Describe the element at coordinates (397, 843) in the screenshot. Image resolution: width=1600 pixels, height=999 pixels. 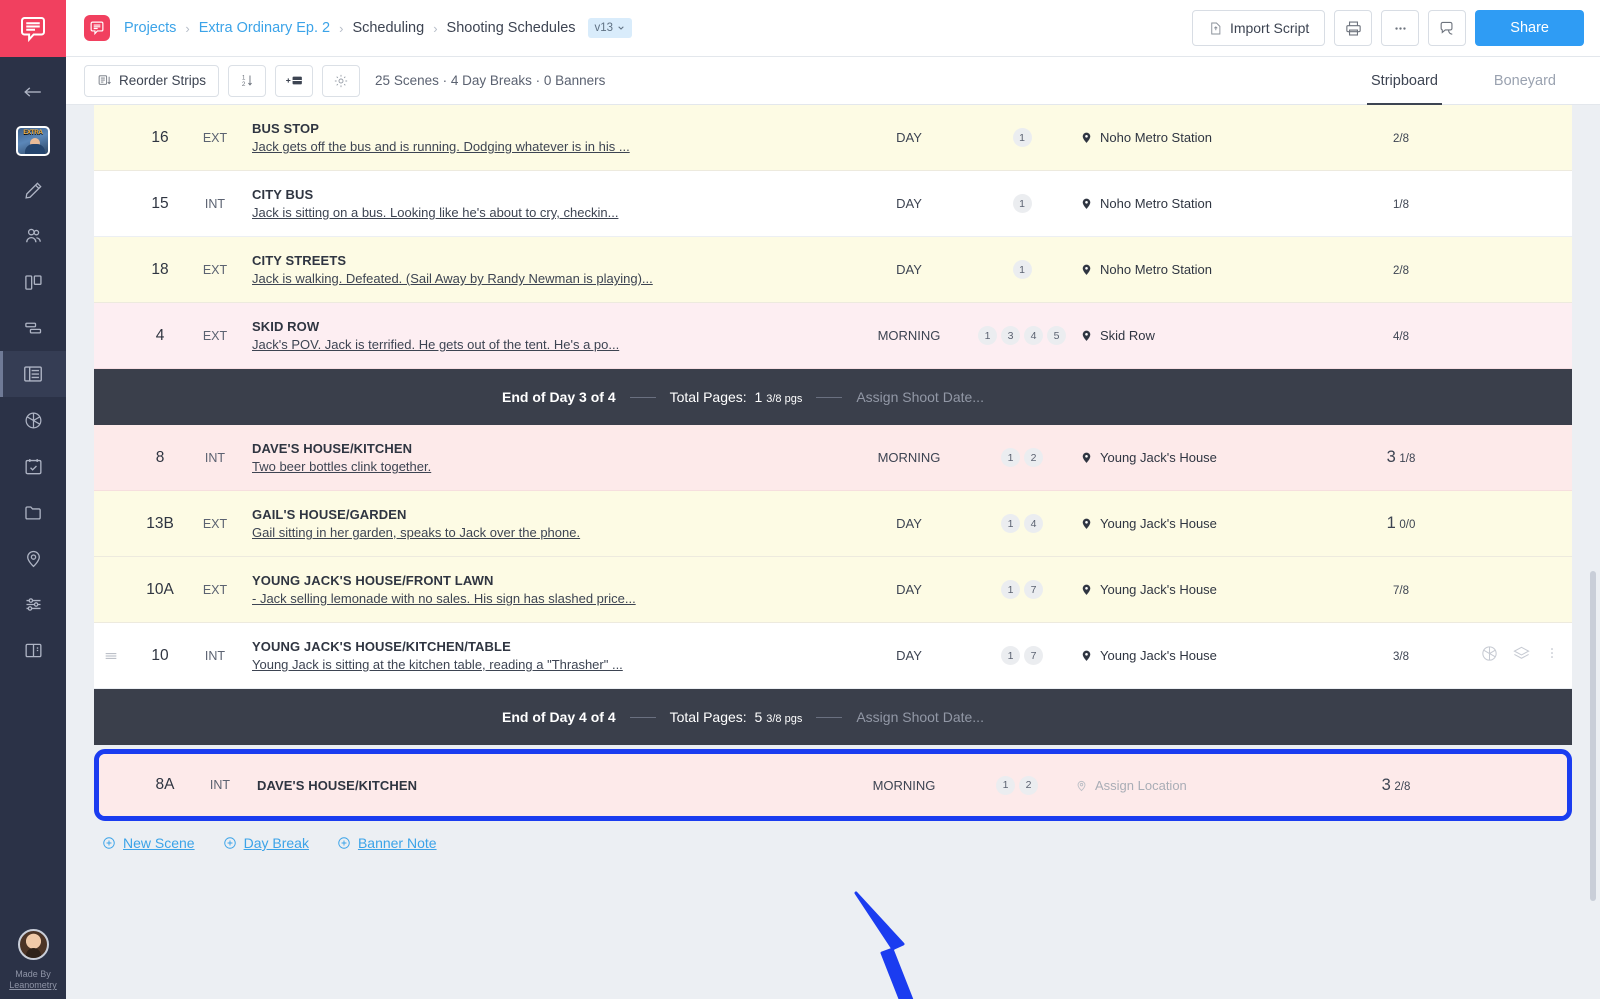
I see `banner-note-label: Banner Note` at that location.